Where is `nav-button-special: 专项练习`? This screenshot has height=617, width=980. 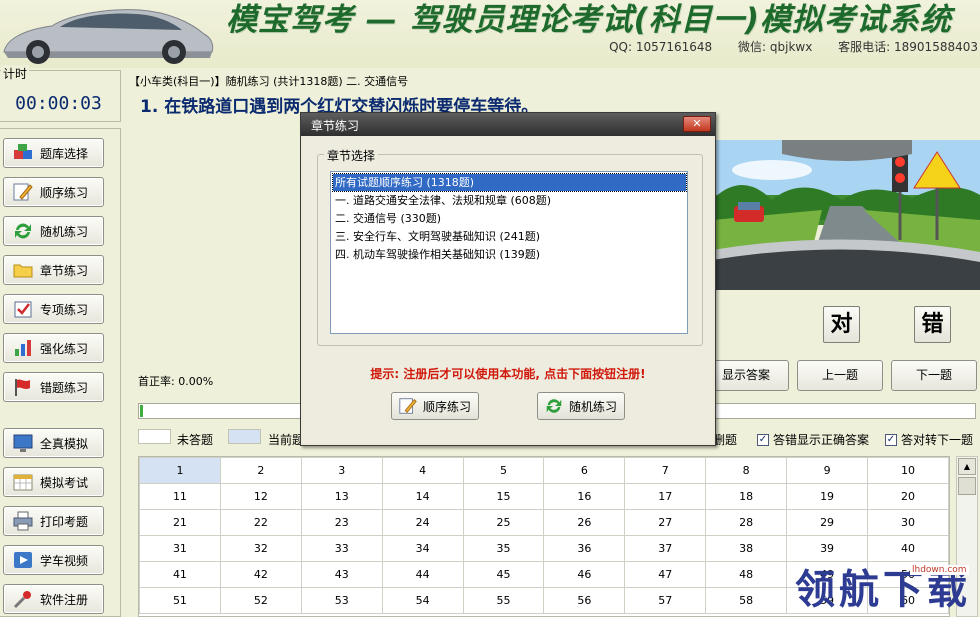 nav-button-special: 专项练习 is located at coordinates (53, 309).